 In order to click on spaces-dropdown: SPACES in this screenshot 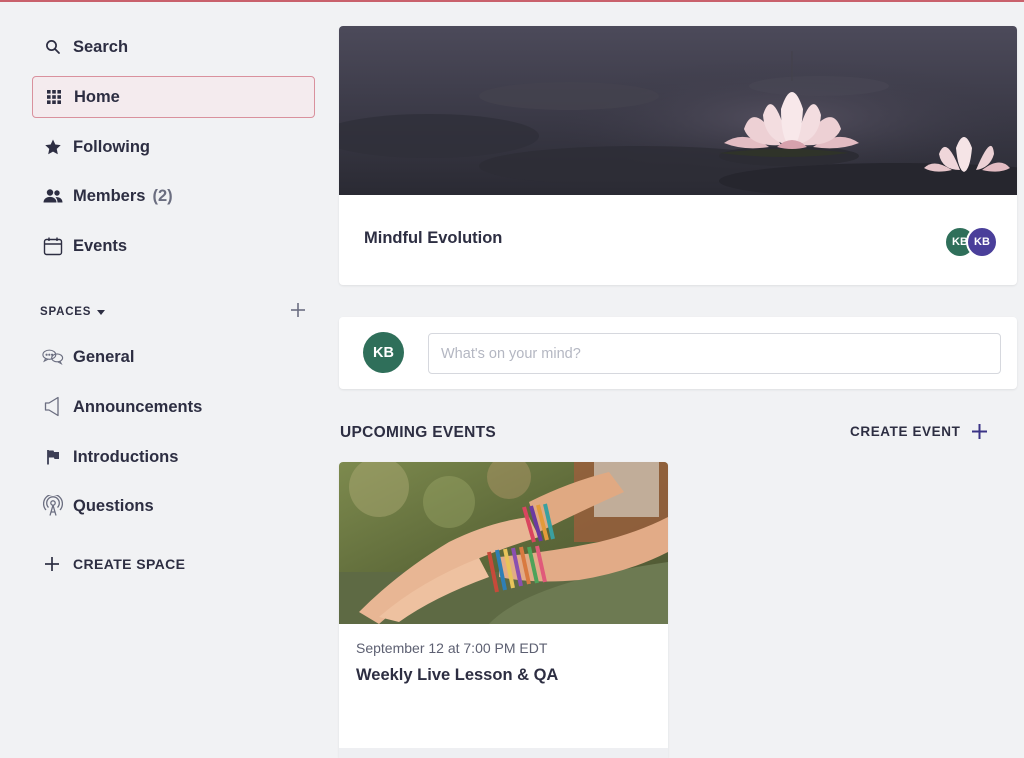, I will do `click(73, 312)`.